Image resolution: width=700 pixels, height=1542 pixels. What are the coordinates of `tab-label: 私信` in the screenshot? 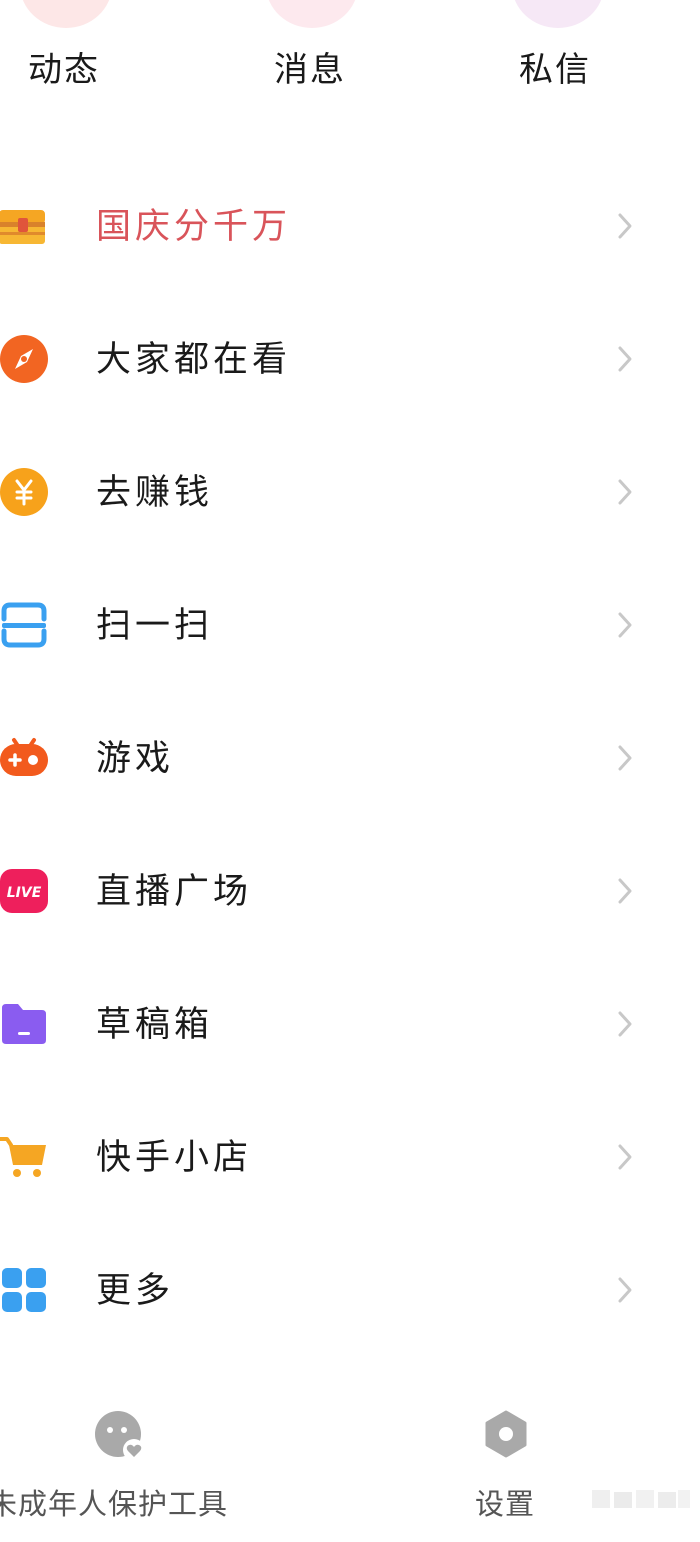 It's located at (555, 70).